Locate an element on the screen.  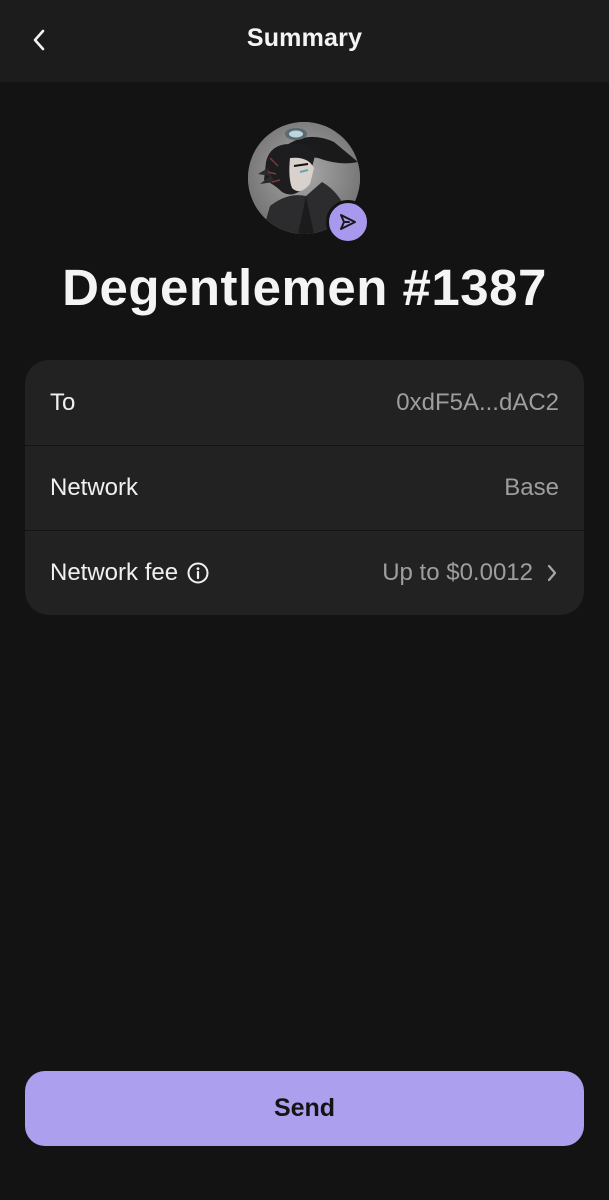
network-fee-label-group: Network fee is located at coordinates (130, 573).